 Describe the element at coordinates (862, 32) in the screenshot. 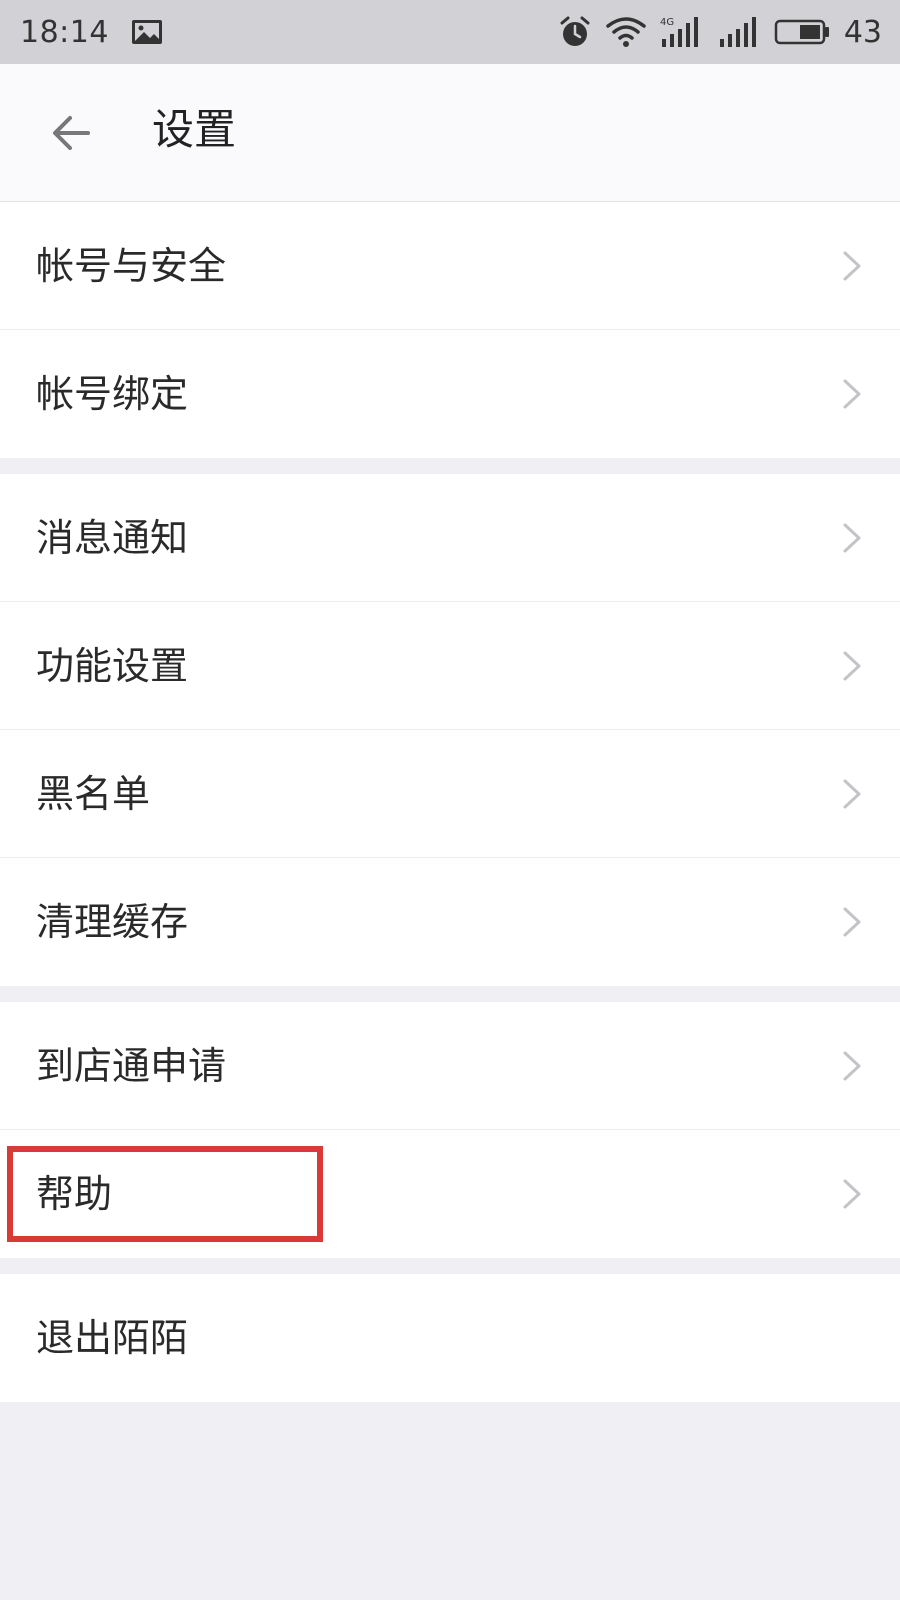

I see `battery-level: 43` at that location.